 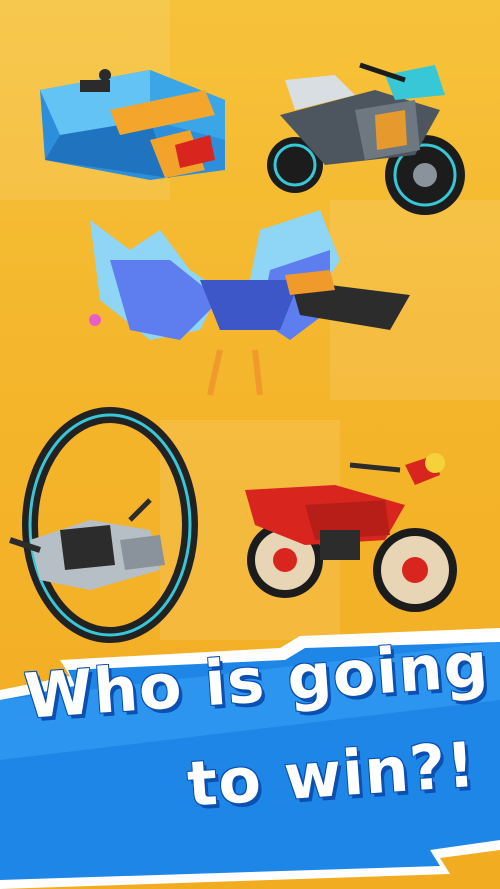 What do you see at coordinates (120, 120) in the screenshot?
I see `jet-hover-bike` at bounding box center [120, 120].